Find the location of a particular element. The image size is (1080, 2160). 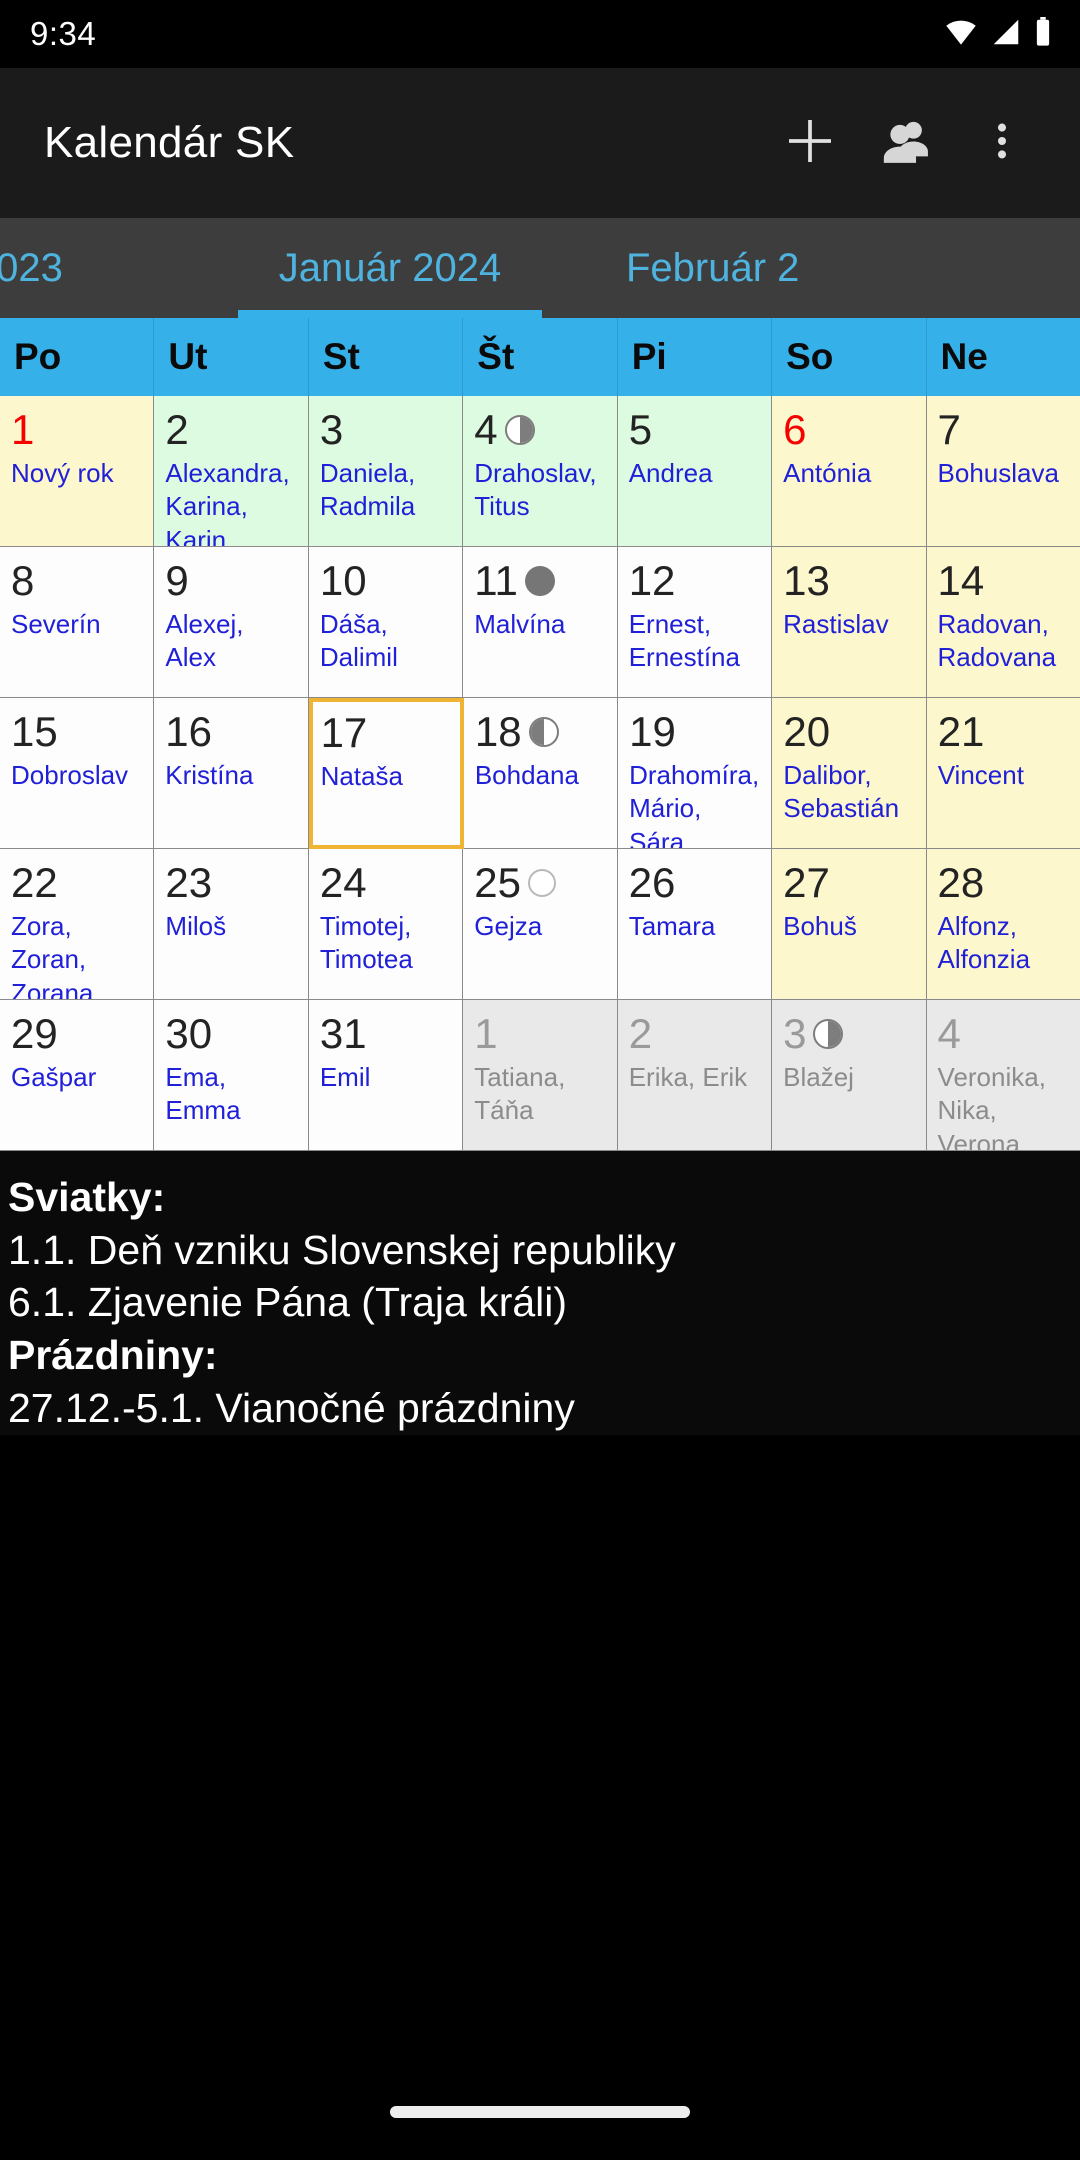

day-cell: 1 Tatiana, Táňa is located at coordinates (540, 1075).